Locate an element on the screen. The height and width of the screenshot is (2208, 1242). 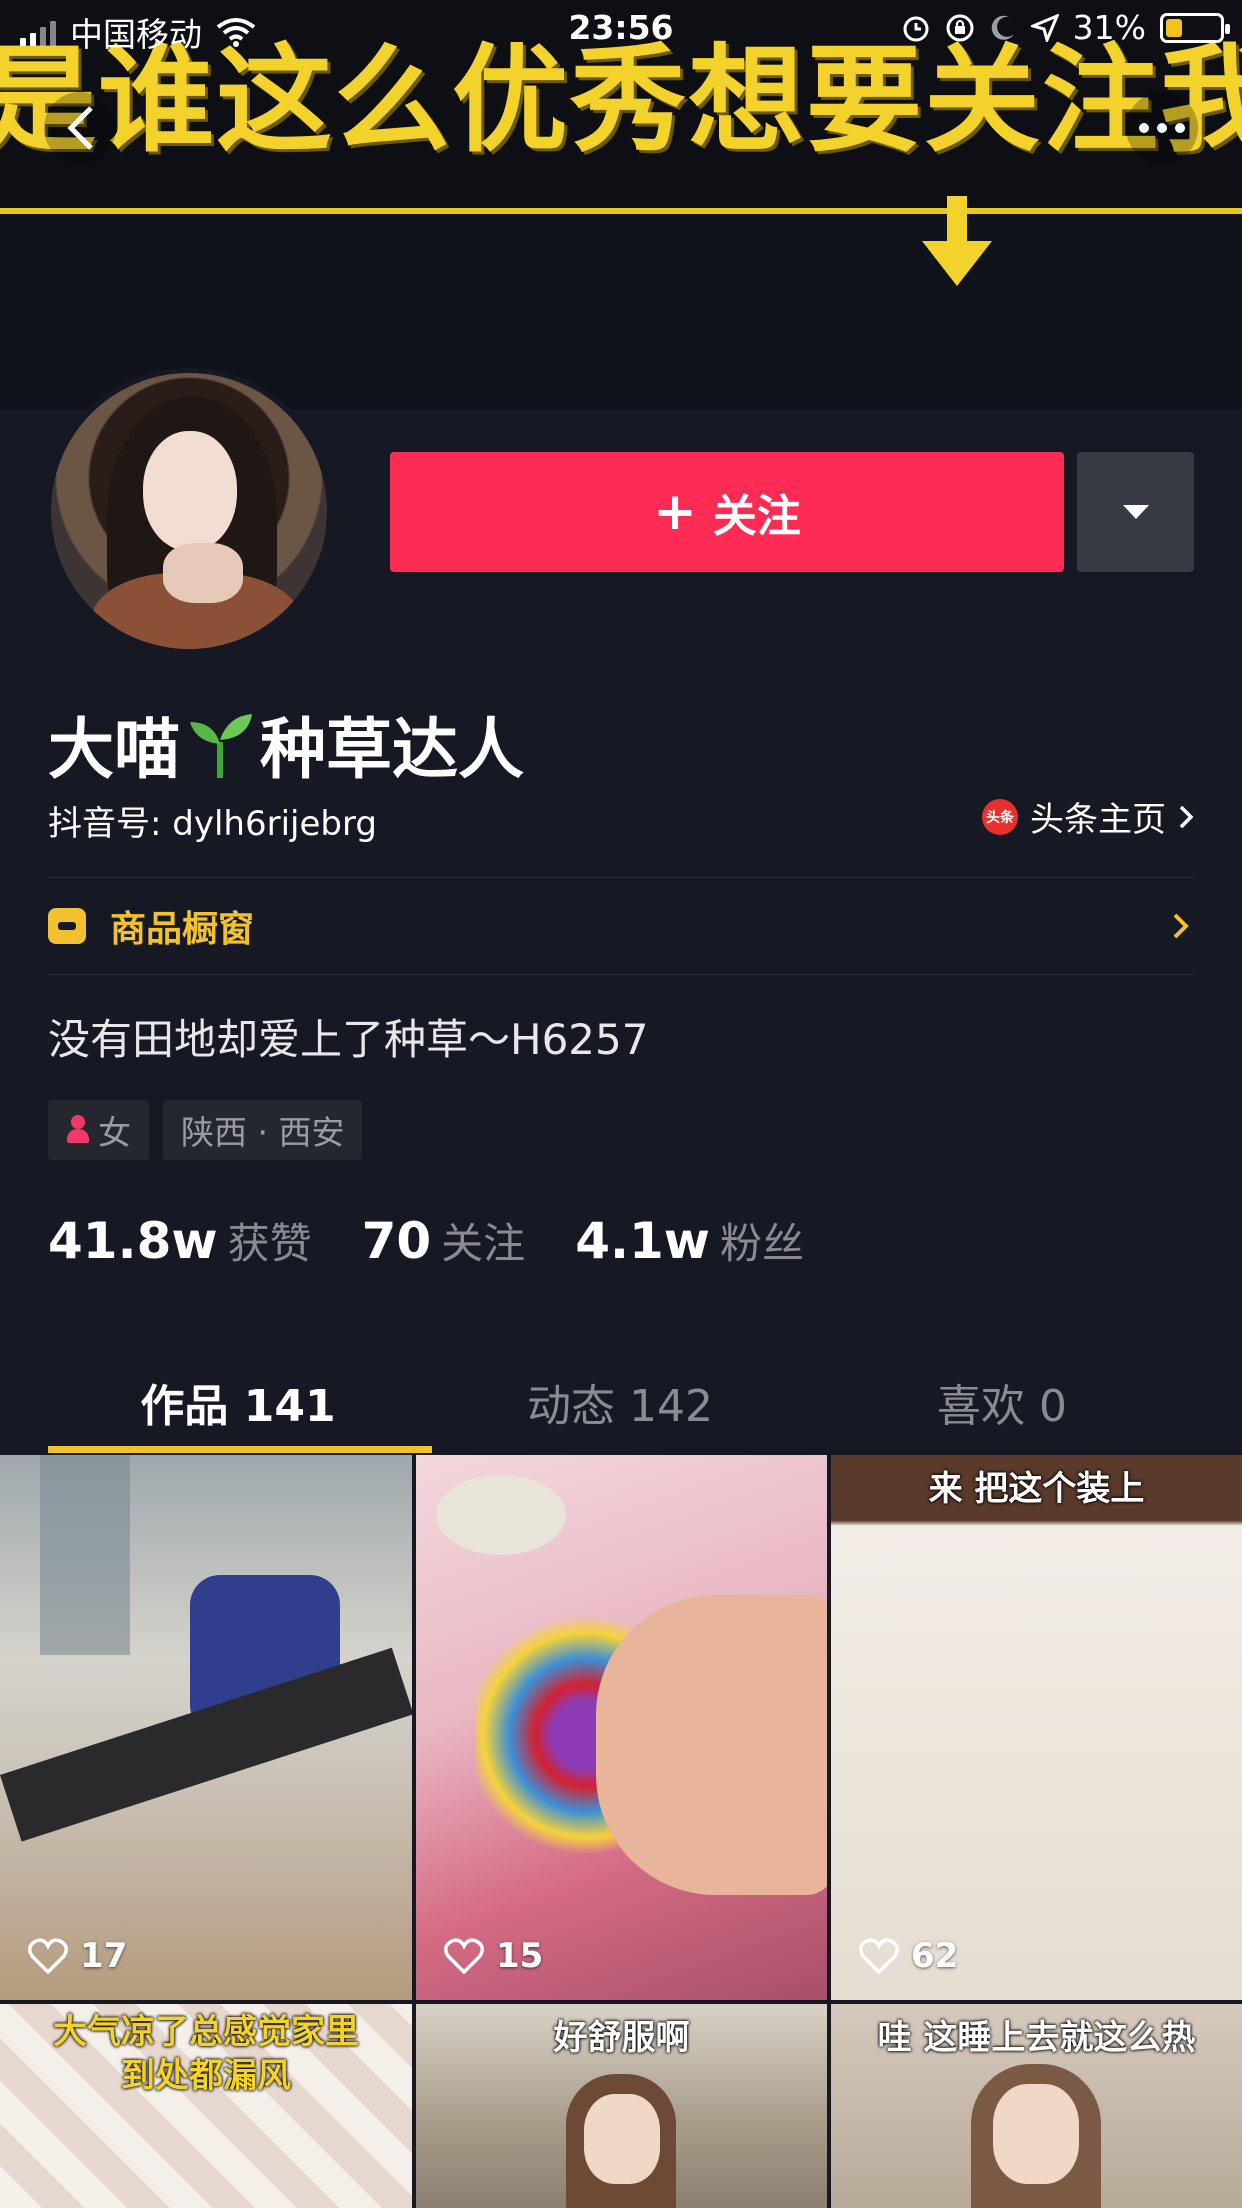
divider is located at coordinates (621, 974).